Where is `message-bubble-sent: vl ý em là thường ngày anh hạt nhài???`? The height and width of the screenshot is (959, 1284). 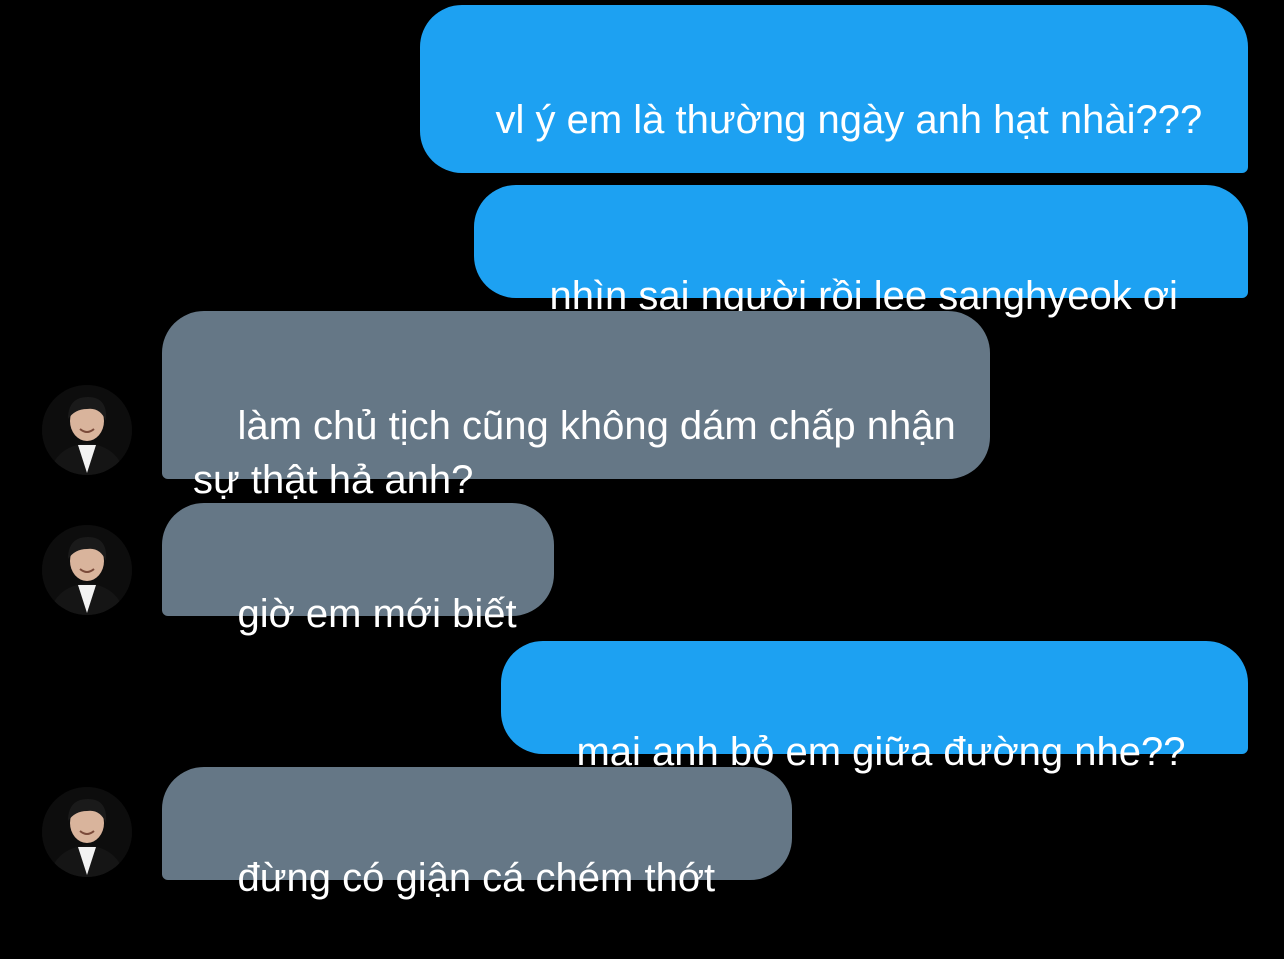
message-bubble-sent: vl ý em là thường ngày anh hạt nhài??? is located at coordinates (834, 89).